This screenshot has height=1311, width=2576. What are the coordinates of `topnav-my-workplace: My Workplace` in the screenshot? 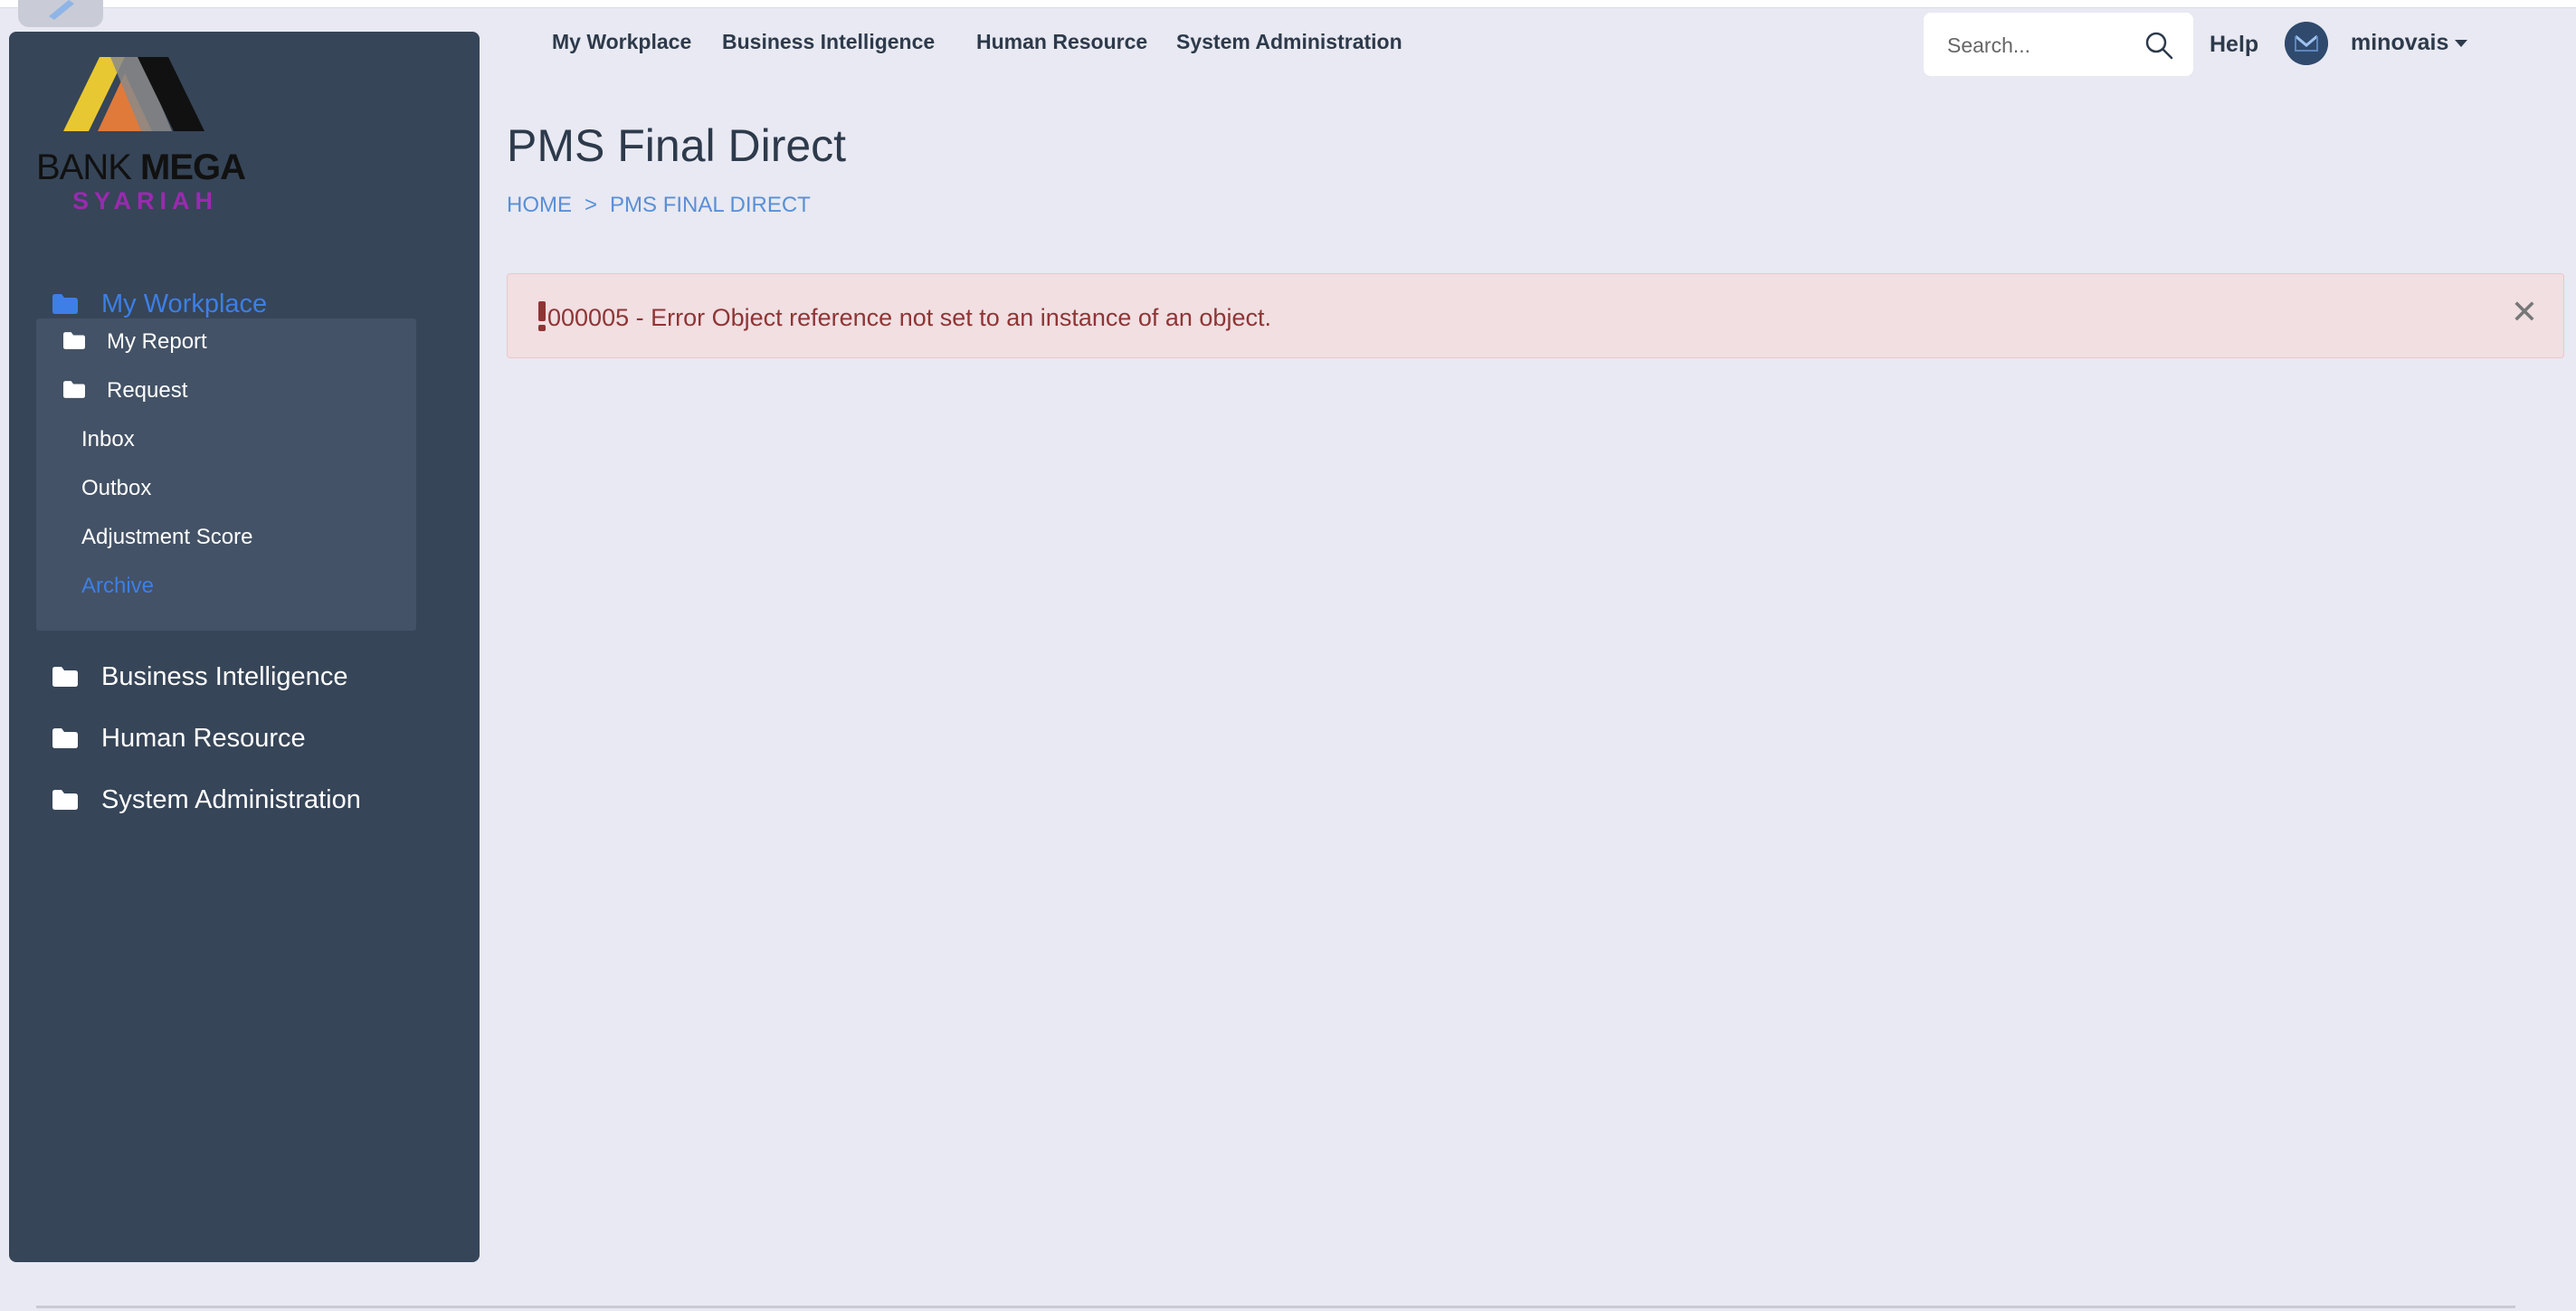 It's located at (621, 43).